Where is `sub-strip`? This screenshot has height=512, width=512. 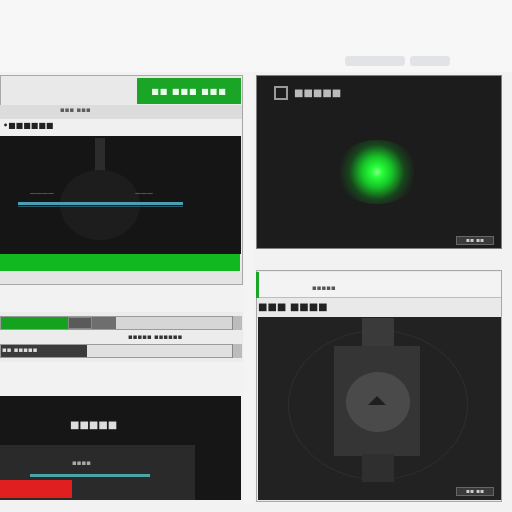
sub-strip is located at coordinates (121, 112).